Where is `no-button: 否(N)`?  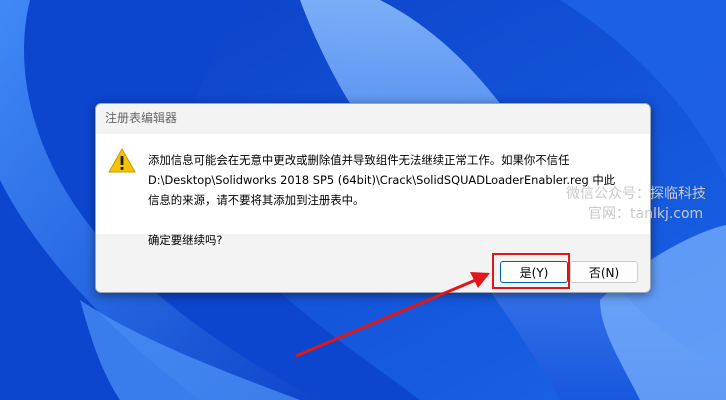
no-button: 否(N) is located at coordinates (604, 272).